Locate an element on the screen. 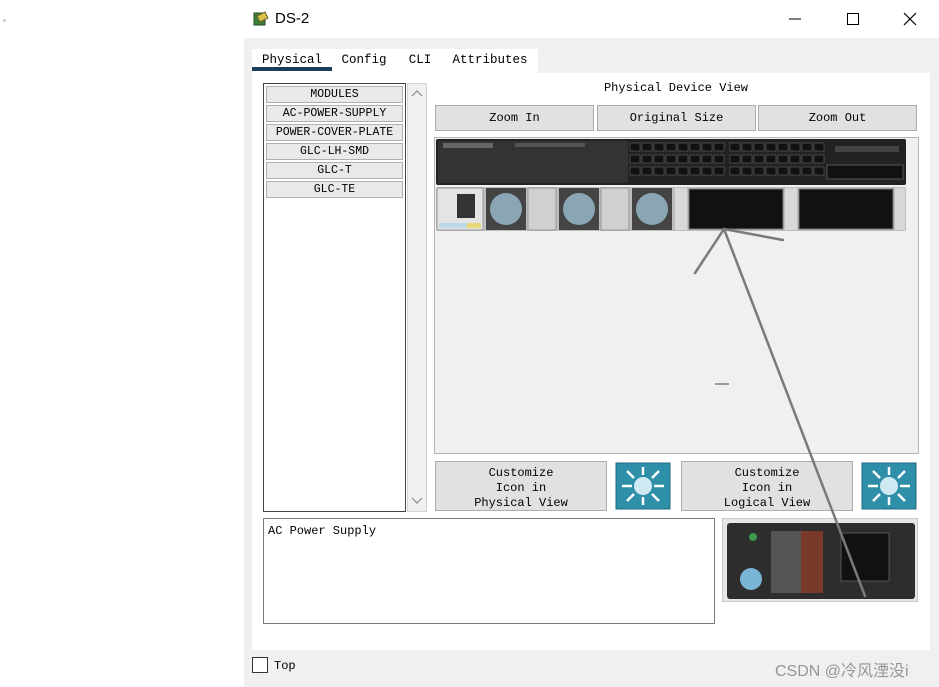 The width and height of the screenshot is (939, 687). zoom-in-button: Zoom In is located at coordinates (514, 118).